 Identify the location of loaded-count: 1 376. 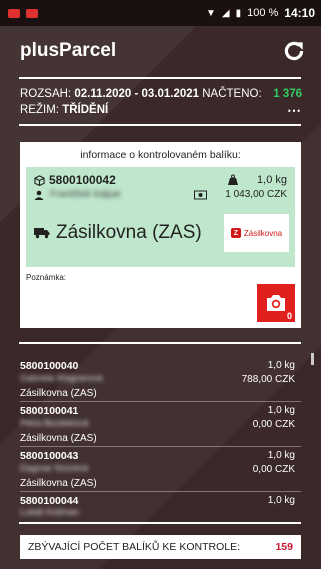
(287, 94).